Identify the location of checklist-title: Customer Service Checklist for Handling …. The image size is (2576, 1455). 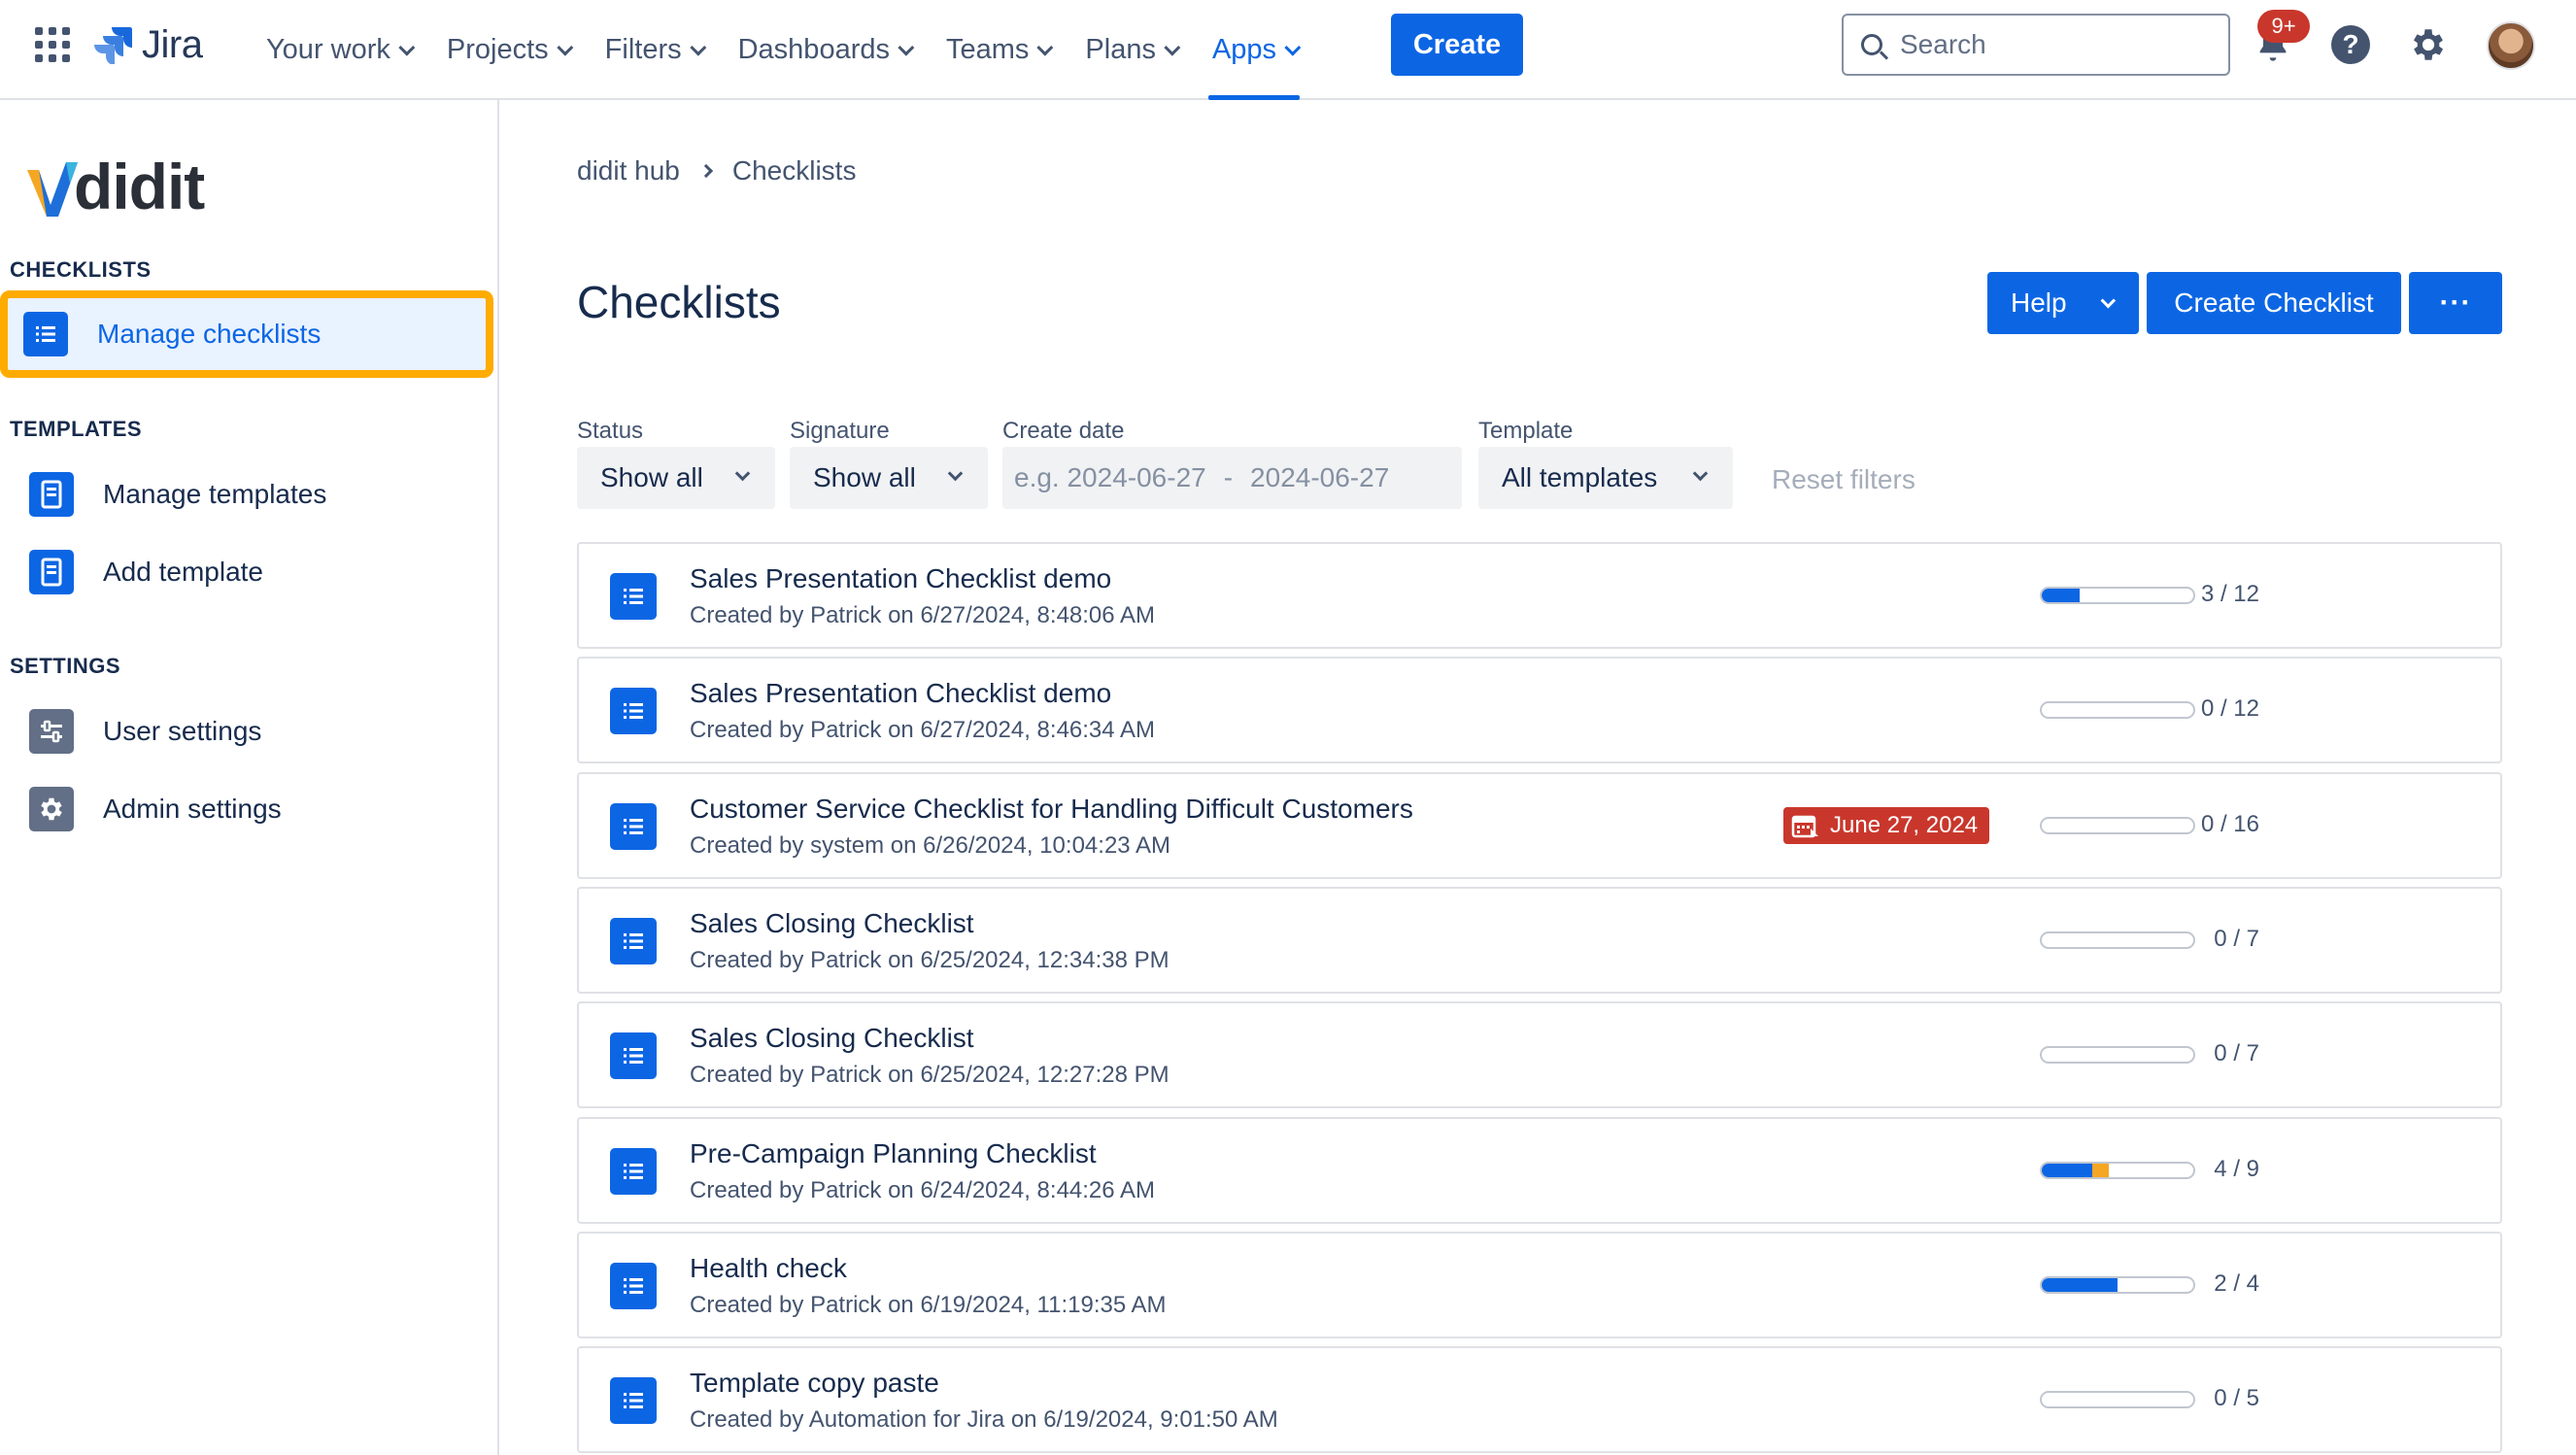
(1051, 809).